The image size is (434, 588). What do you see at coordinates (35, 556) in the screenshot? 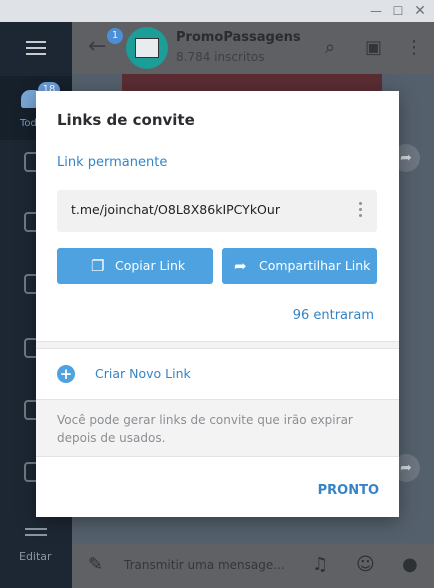
I see `edit-folders-label: Editar` at bounding box center [35, 556].